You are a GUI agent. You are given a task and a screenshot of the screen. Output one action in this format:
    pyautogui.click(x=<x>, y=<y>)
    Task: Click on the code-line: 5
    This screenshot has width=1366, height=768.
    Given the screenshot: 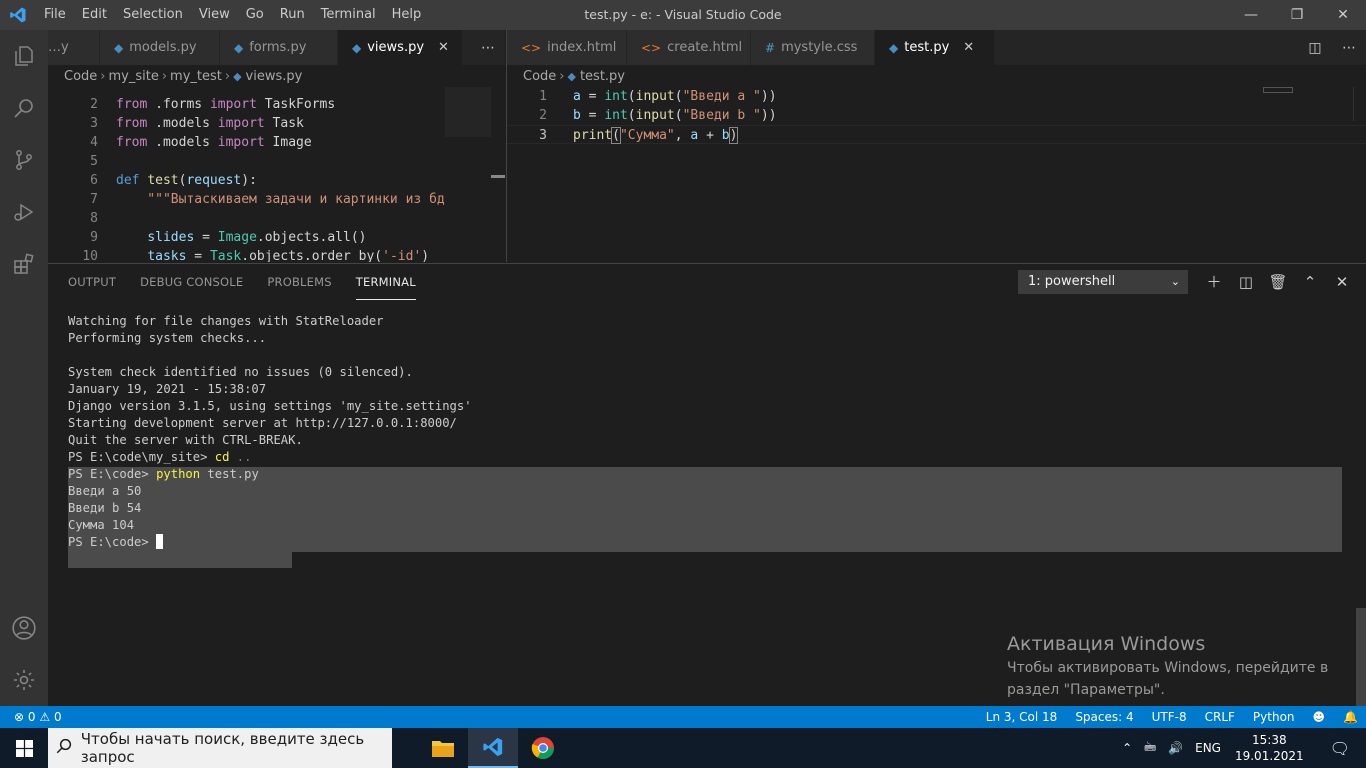 What is the action you would take?
    pyautogui.click(x=94, y=161)
    